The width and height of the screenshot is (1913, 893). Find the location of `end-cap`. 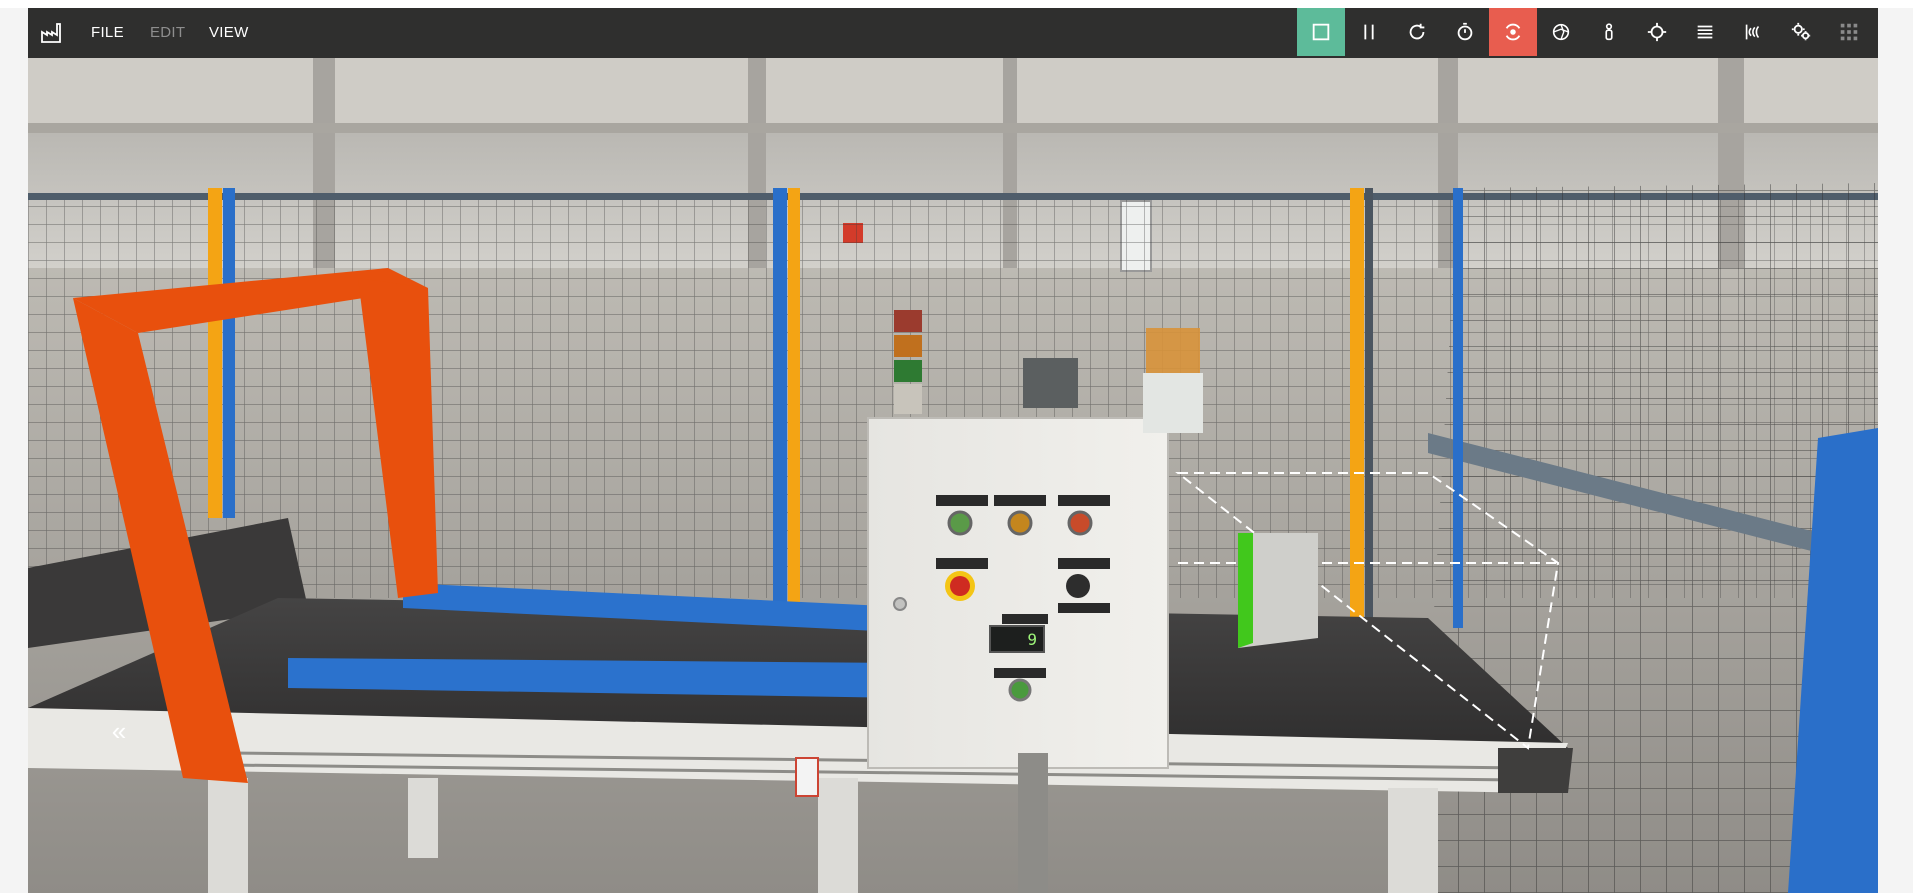

end-cap is located at coordinates (1535, 770).